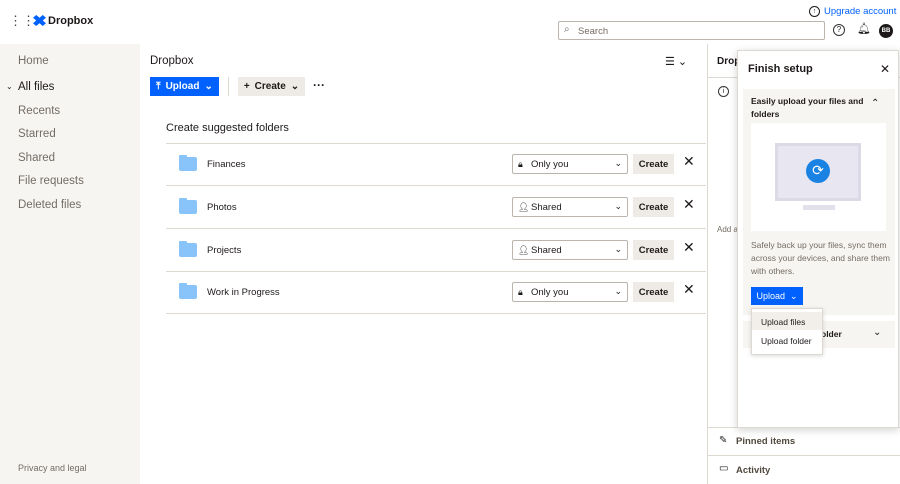  I want to click on page-title: Dropbox, so click(172, 61).